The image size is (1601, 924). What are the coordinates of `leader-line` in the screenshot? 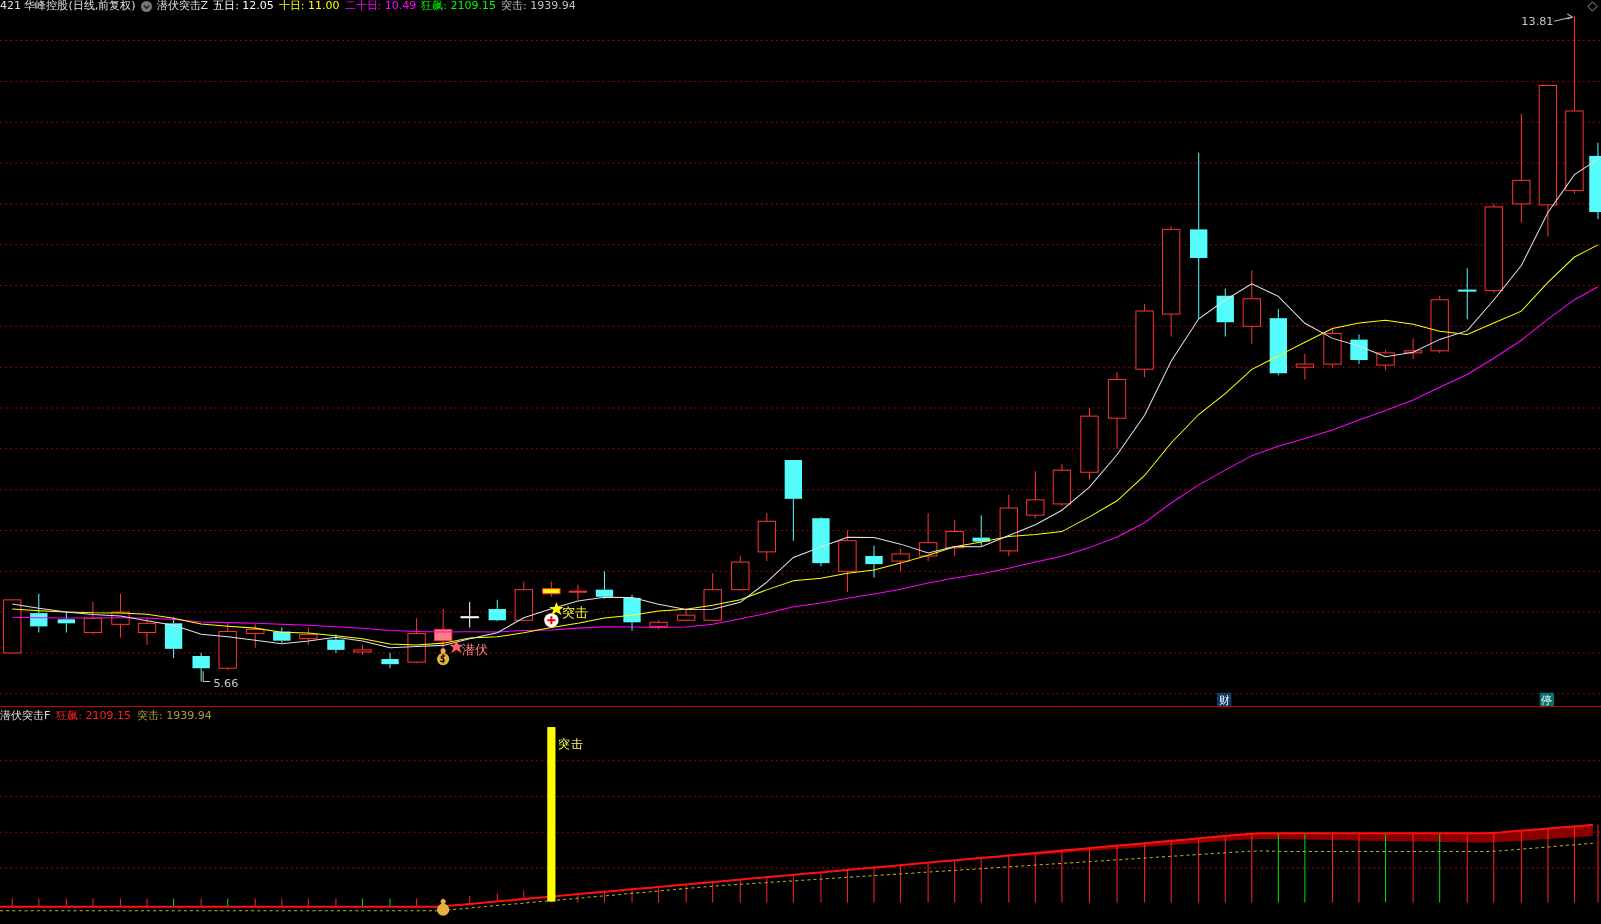 It's located at (206, 676).